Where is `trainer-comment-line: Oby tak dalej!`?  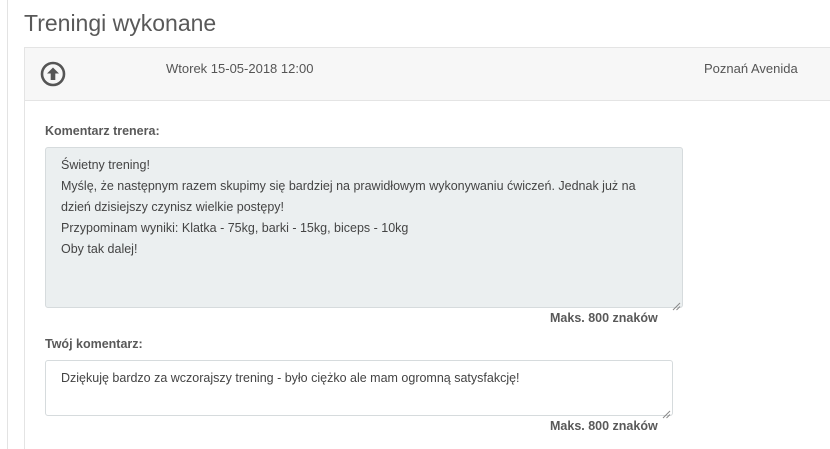
trainer-comment-line: Oby tak dalej! is located at coordinates (99, 249).